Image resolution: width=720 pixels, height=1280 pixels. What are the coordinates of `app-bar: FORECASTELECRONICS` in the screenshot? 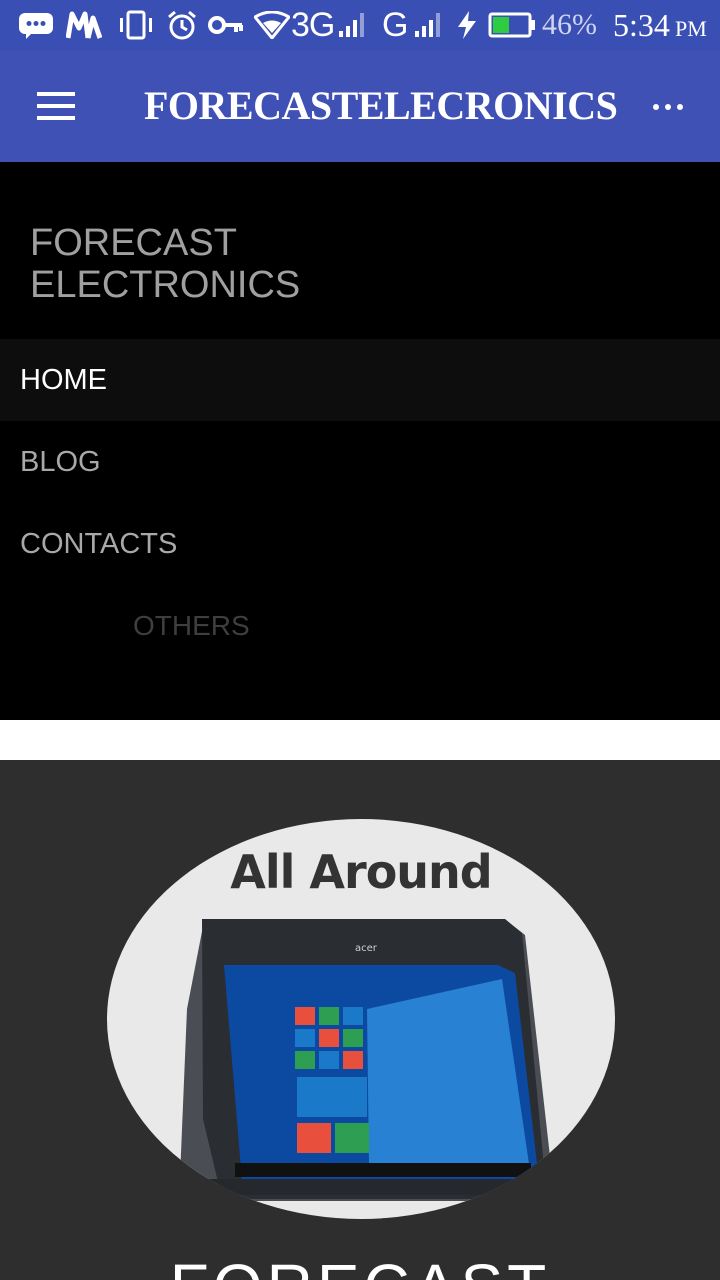 It's located at (360, 106).